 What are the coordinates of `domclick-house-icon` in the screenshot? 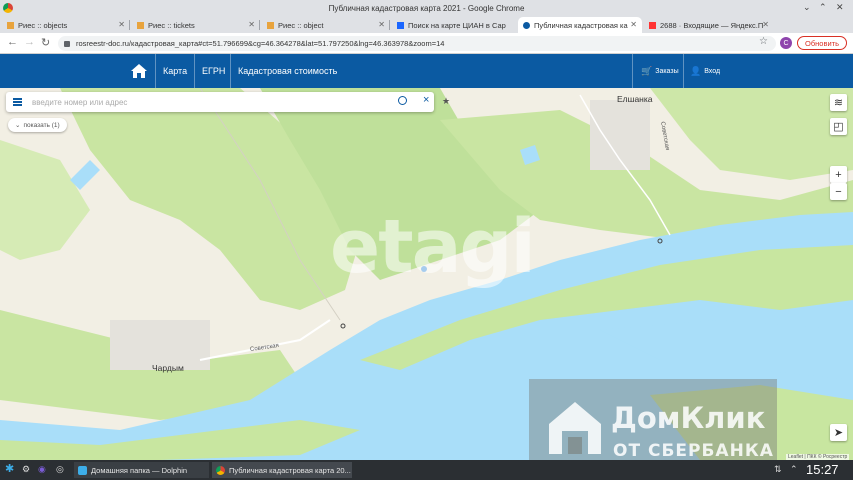 It's located at (575, 428).